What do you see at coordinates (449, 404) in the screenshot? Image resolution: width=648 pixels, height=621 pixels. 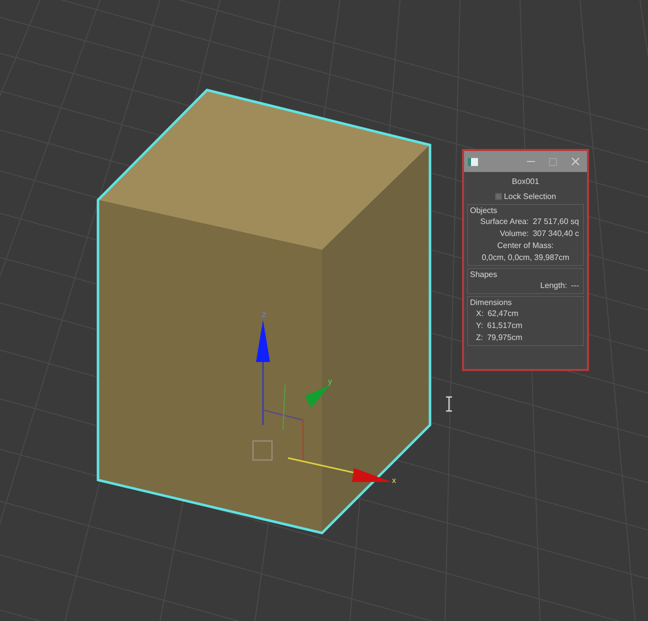 I see `text-cursor-icon` at bounding box center [449, 404].